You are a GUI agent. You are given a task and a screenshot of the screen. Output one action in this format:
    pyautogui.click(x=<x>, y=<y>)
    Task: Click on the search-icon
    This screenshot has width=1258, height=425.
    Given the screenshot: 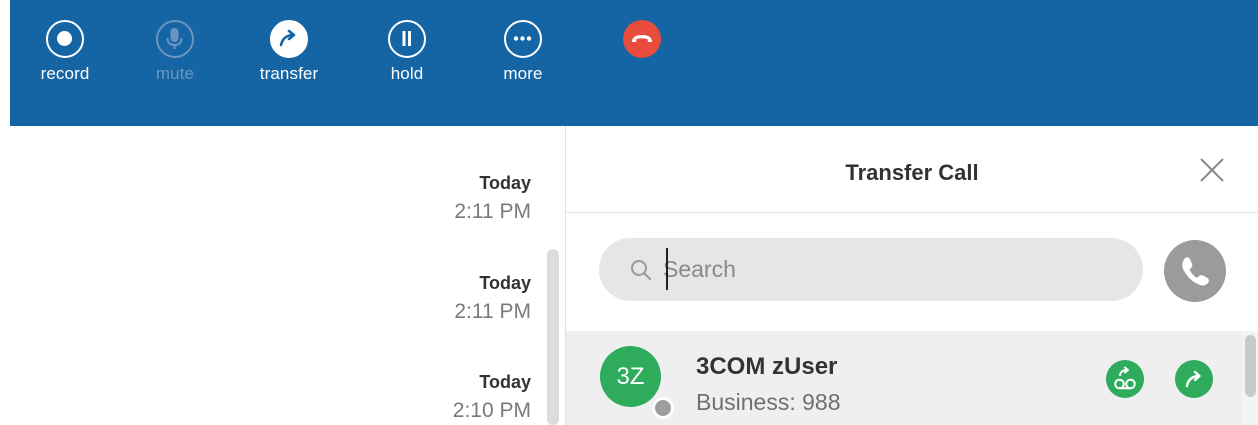 What is the action you would take?
    pyautogui.click(x=641, y=270)
    